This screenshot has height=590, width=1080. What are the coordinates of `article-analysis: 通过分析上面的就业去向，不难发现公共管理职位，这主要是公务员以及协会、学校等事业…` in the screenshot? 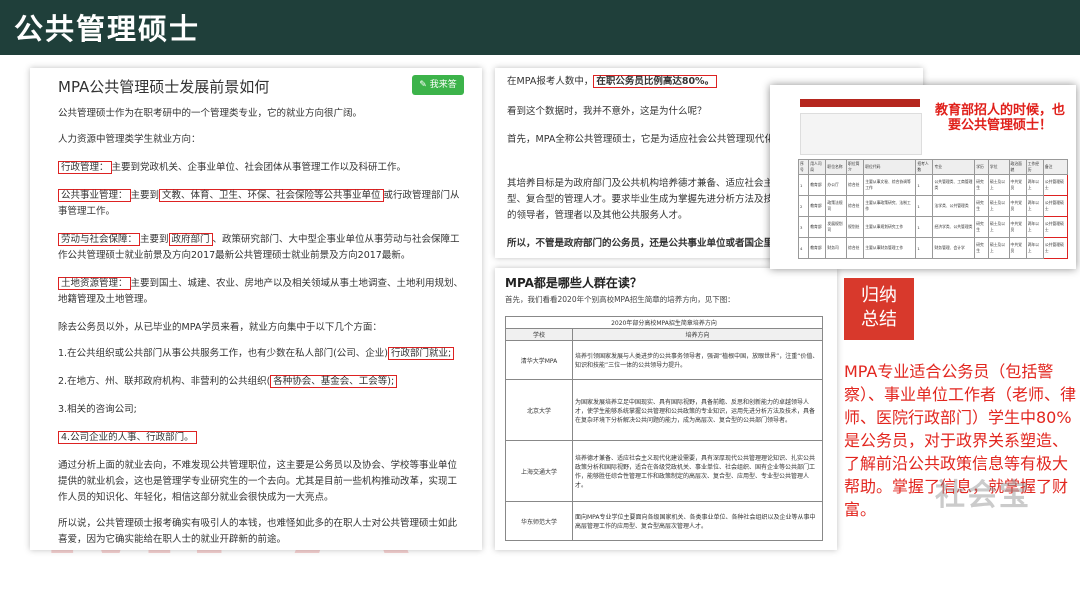 It's located at (258, 481).